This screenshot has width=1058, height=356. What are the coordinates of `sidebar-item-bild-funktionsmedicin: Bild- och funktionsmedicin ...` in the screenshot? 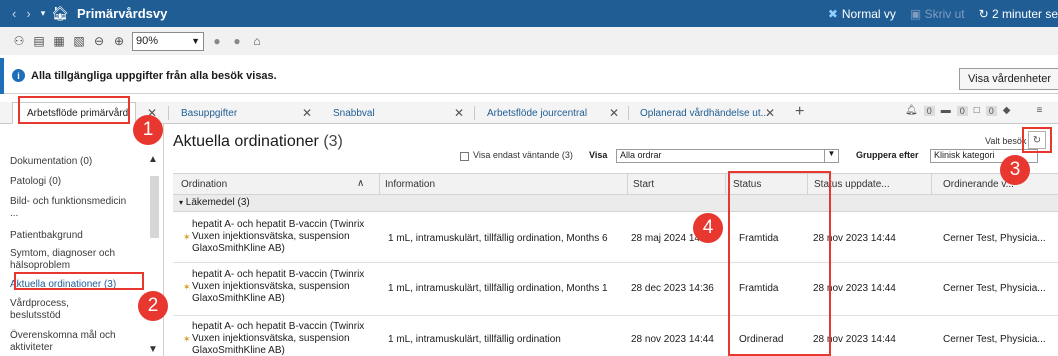 It's located at (72, 208).